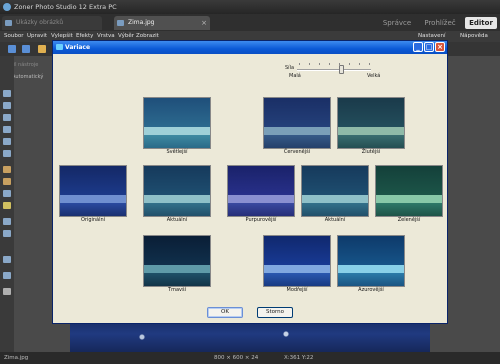 Image resolution: width=500 pixels, height=364 pixels. I want to click on status-filename: Zima.jpg, so click(16, 358).